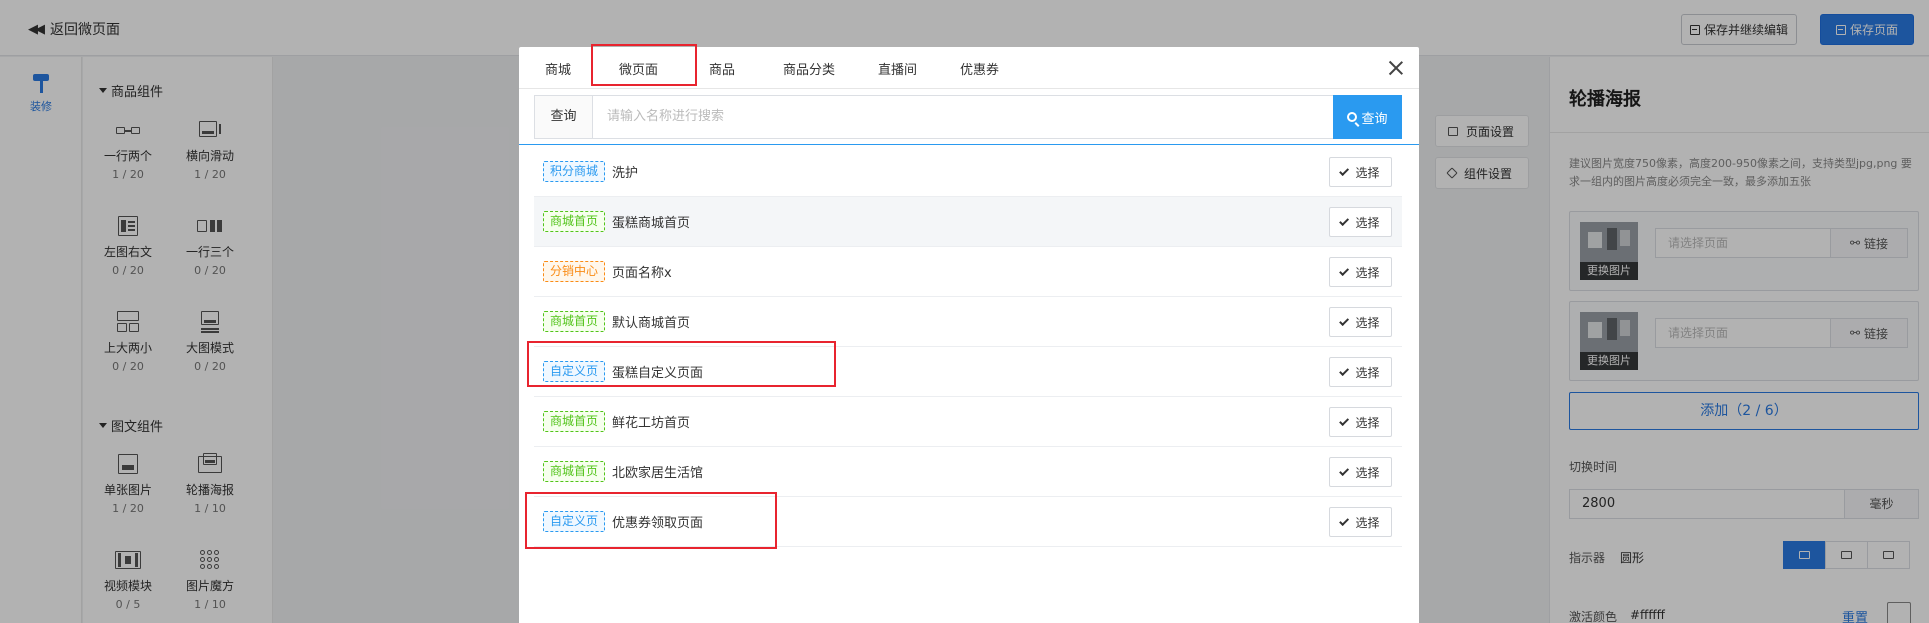 The width and height of the screenshot is (1929, 623). What do you see at coordinates (651, 323) in the screenshot?
I see `page-name: 默认商城首页` at bounding box center [651, 323].